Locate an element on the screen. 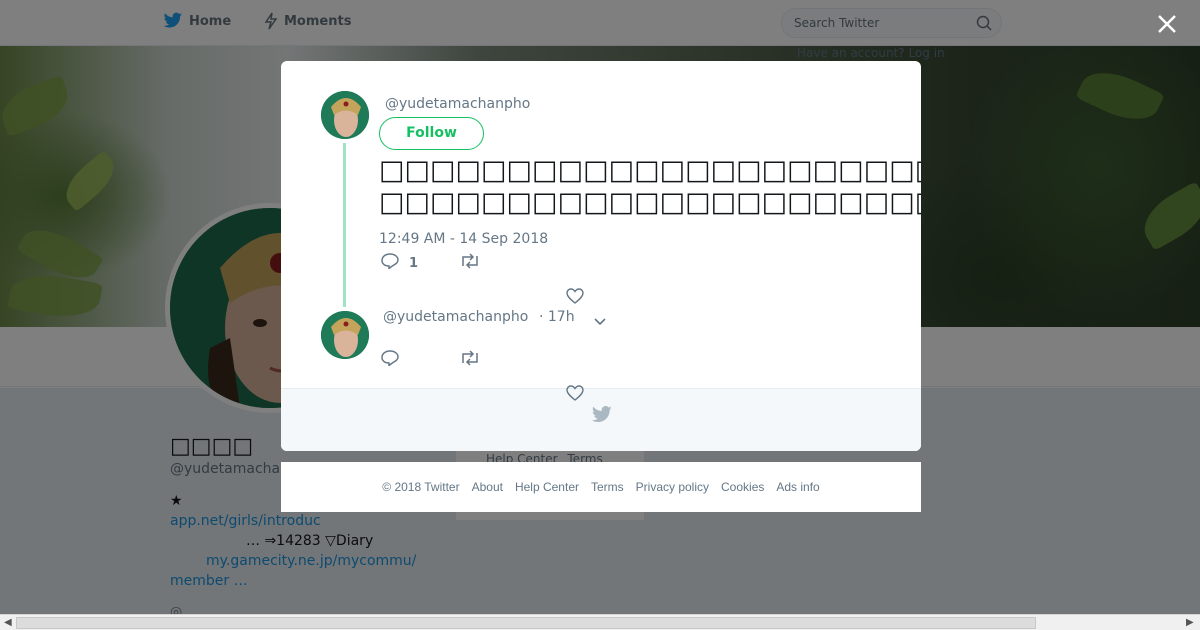 The height and width of the screenshot is (630, 1200). close-icon is located at coordinates (1167, 24).